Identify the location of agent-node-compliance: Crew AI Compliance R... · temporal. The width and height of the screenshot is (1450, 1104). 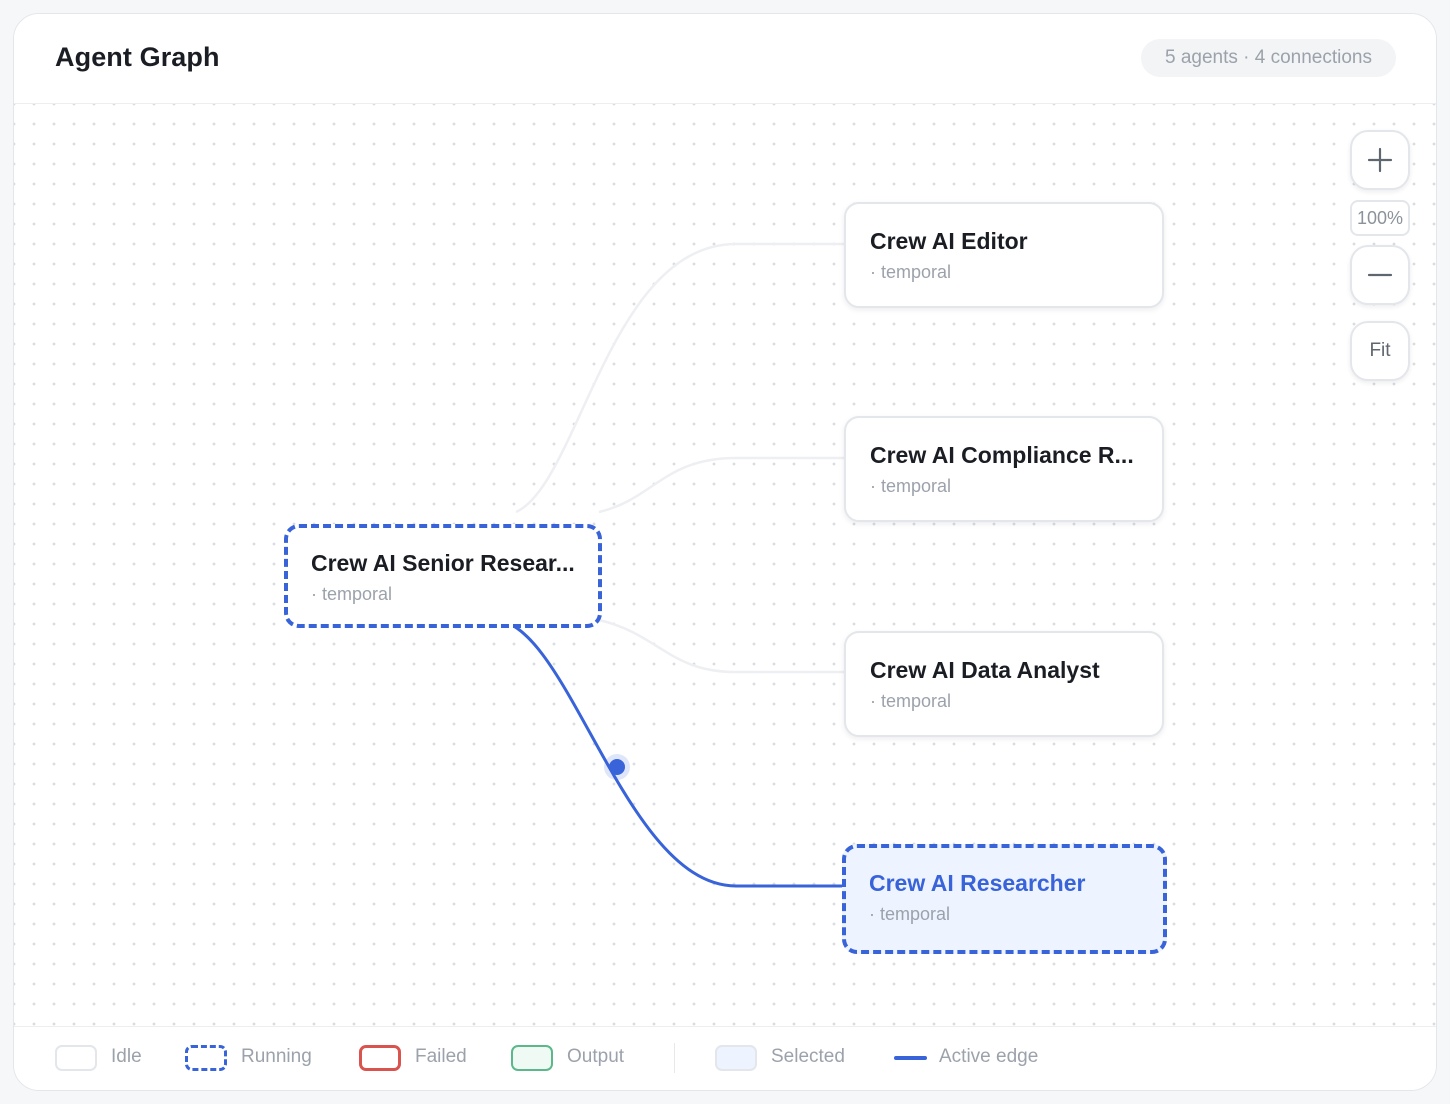
(1004, 469).